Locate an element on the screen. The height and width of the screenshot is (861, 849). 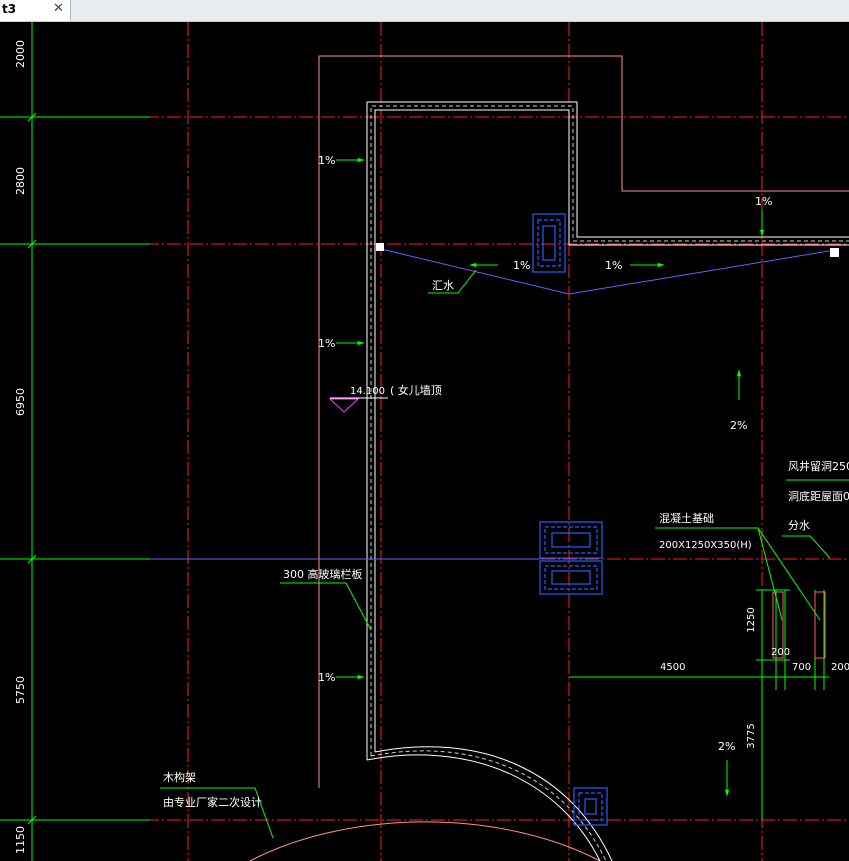
equipment-bases is located at coordinates (570, 519).